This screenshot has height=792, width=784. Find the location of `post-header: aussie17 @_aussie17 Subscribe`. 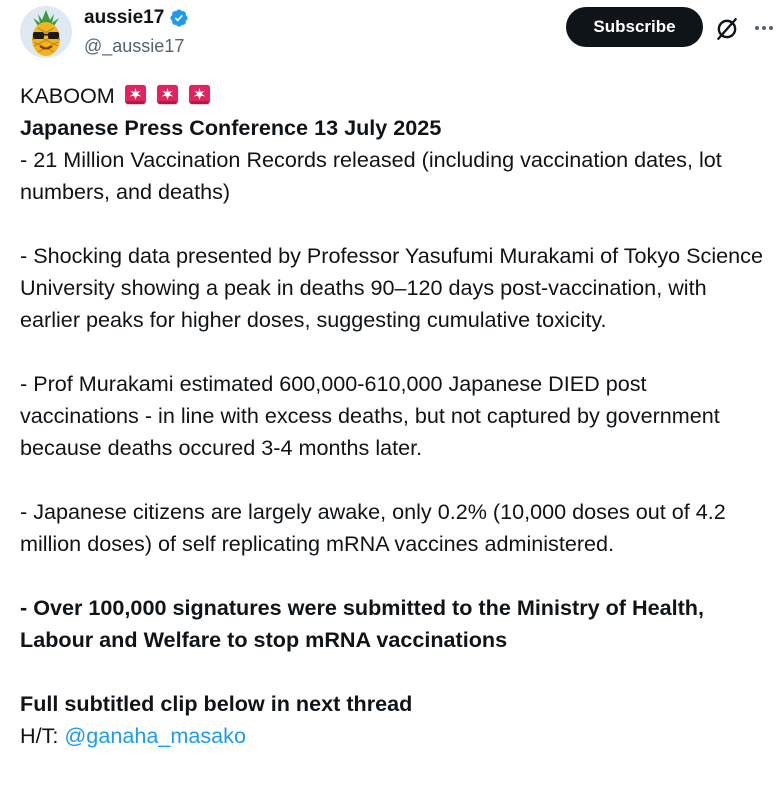

post-header: aussie17 @_aussie17 Subscribe is located at coordinates (392, 35).